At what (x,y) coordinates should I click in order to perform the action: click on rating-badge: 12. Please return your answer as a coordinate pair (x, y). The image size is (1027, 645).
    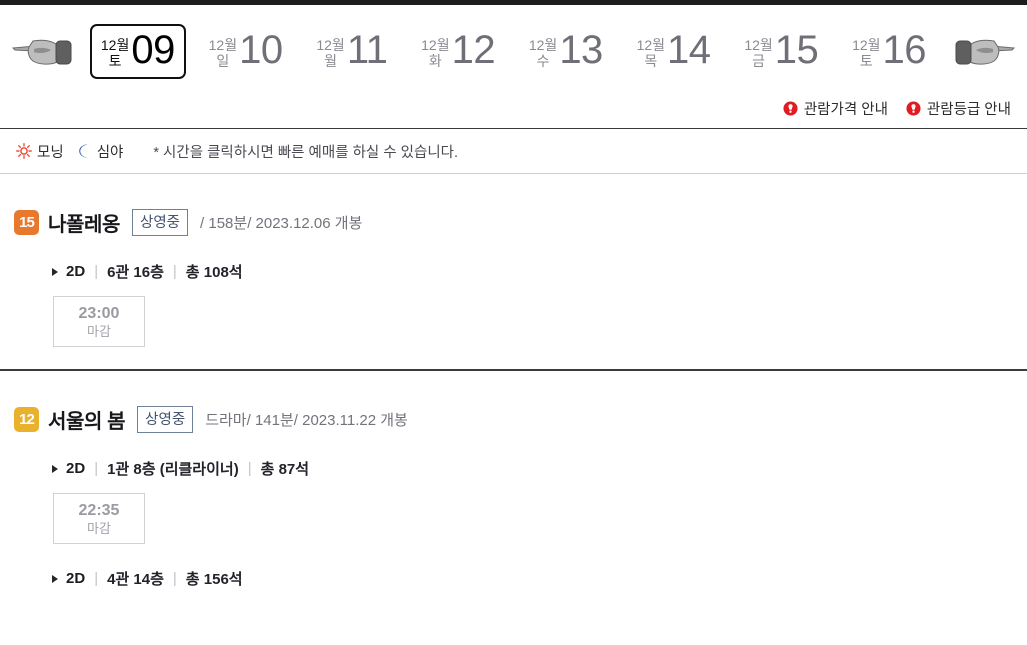
    Looking at the image, I should click on (26, 419).